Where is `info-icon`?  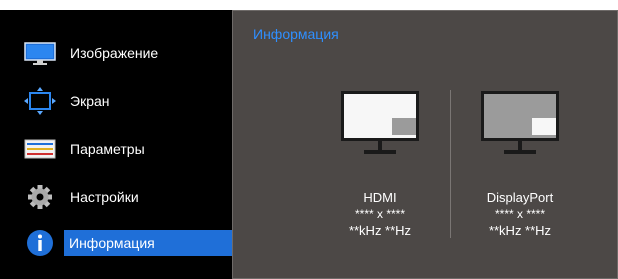
info-icon is located at coordinates (40, 243).